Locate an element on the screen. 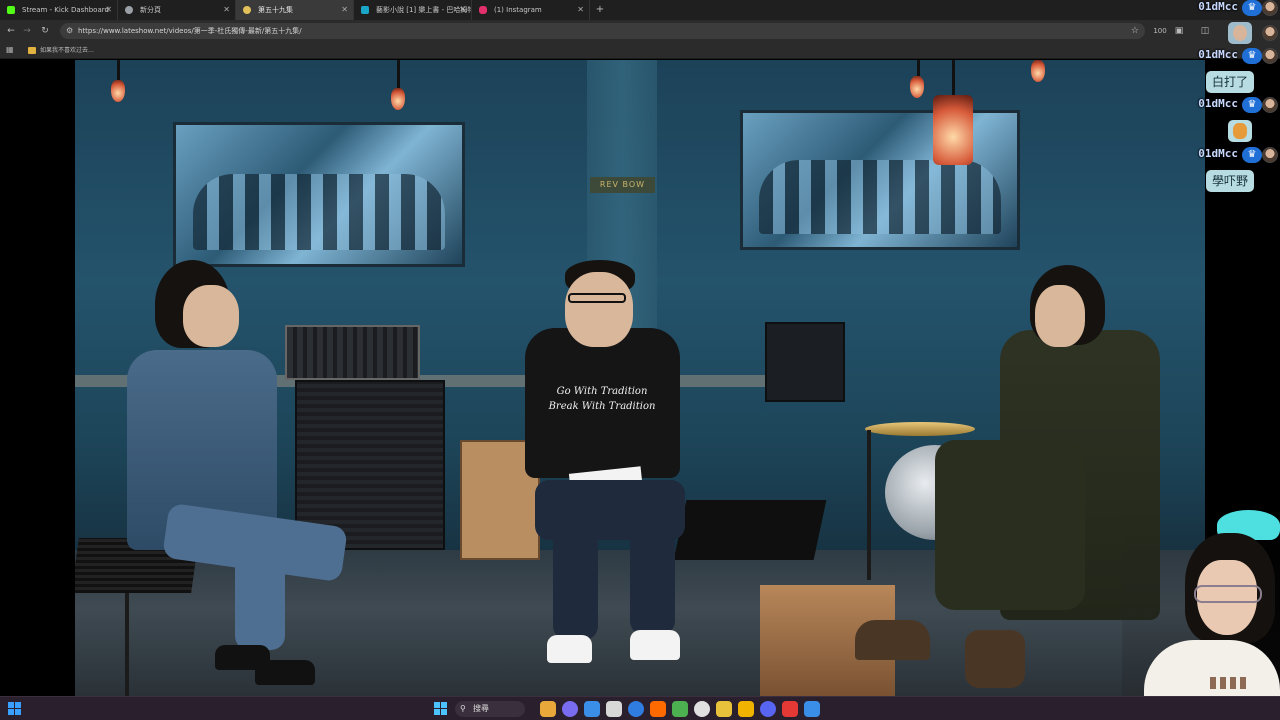  amp-head is located at coordinates (352, 352).